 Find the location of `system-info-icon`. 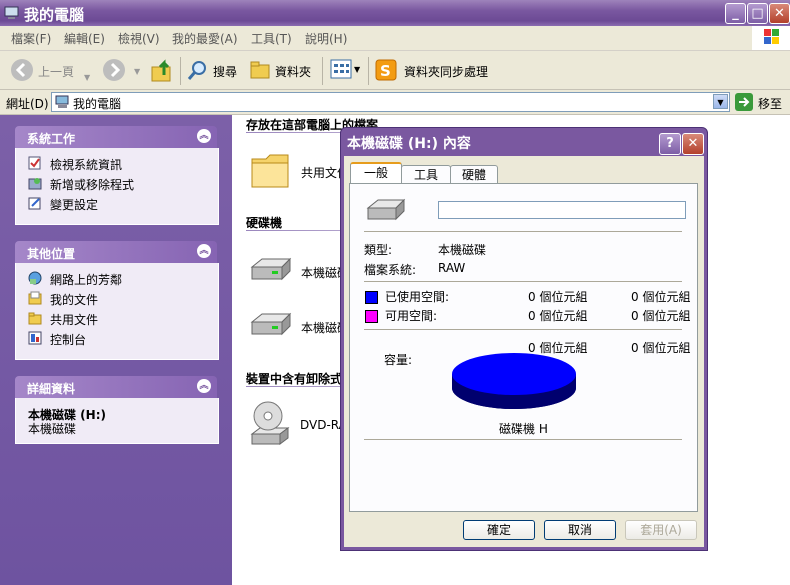

system-info-icon is located at coordinates (34, 163).